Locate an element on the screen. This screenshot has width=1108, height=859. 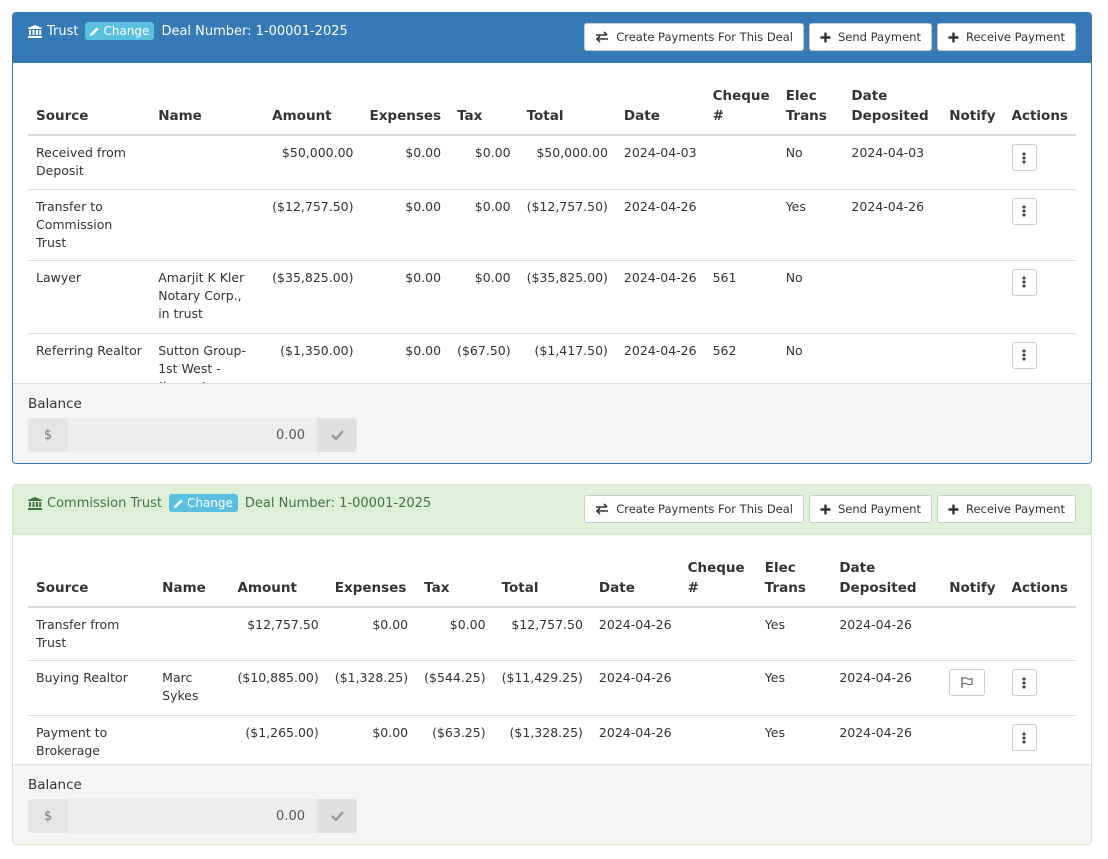
header-line: Deposited is located at coordinates (878, 588).